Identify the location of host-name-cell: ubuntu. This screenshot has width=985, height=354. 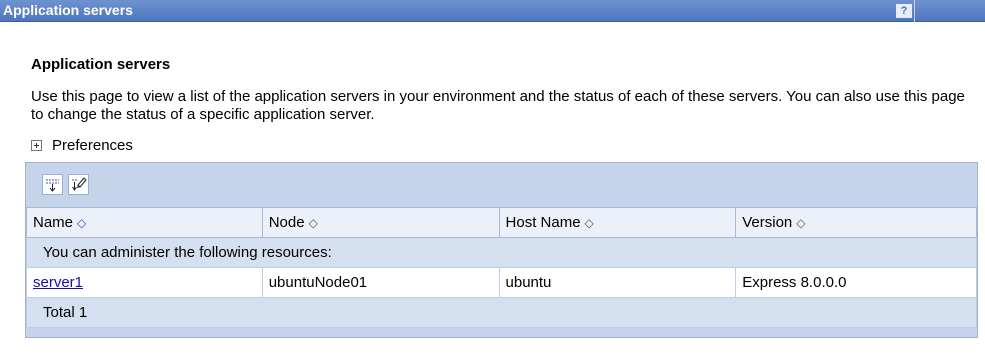
(617, 282).